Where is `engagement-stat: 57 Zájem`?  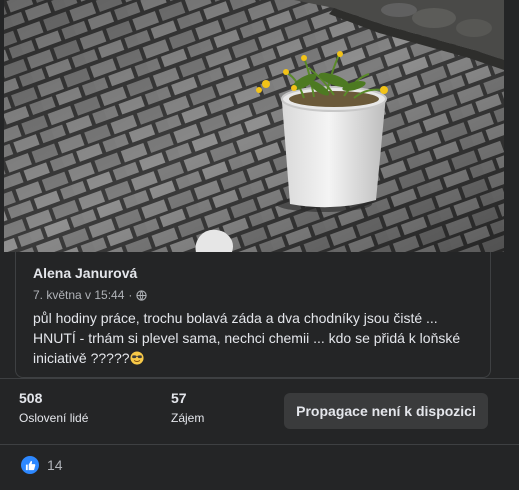
engagement-stat: 57 Zájem is located at coordinates (187, 407).